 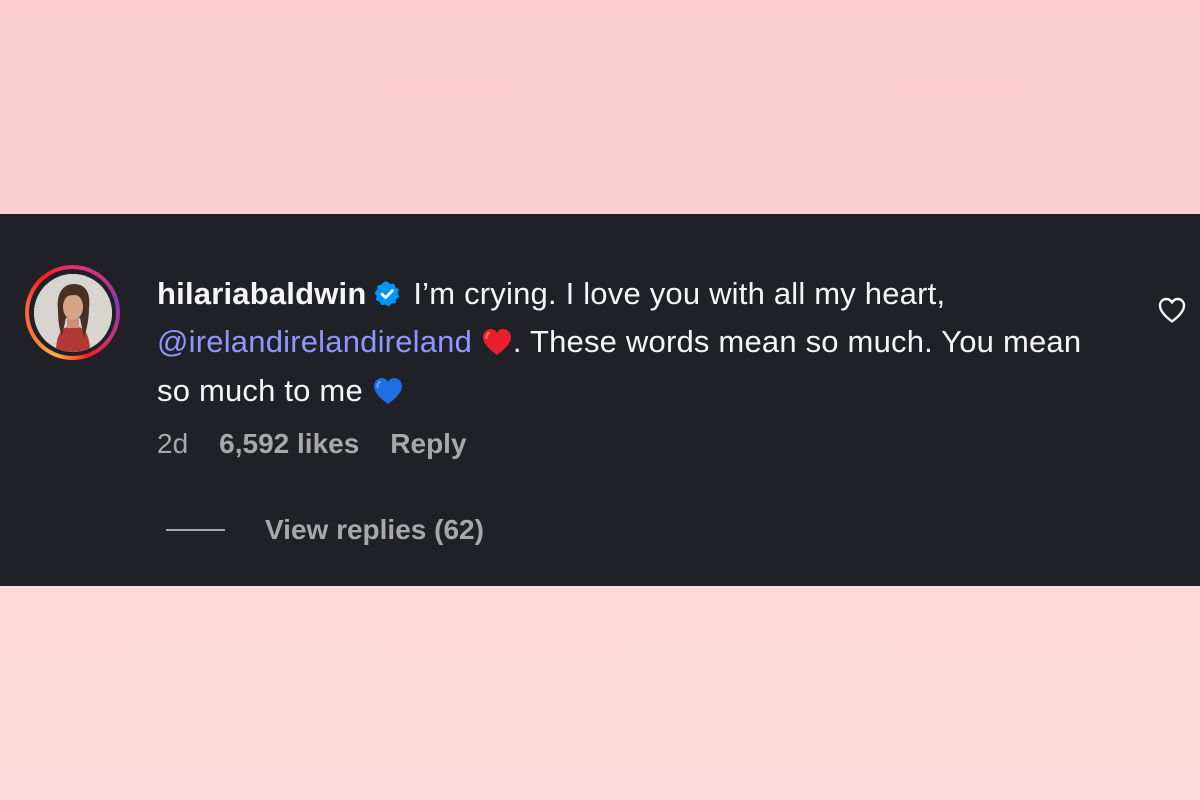 What do you see at coordinates (428, 444) in the screenshot?
I see `reply-button: Reply` at bounding box center [428, 444].